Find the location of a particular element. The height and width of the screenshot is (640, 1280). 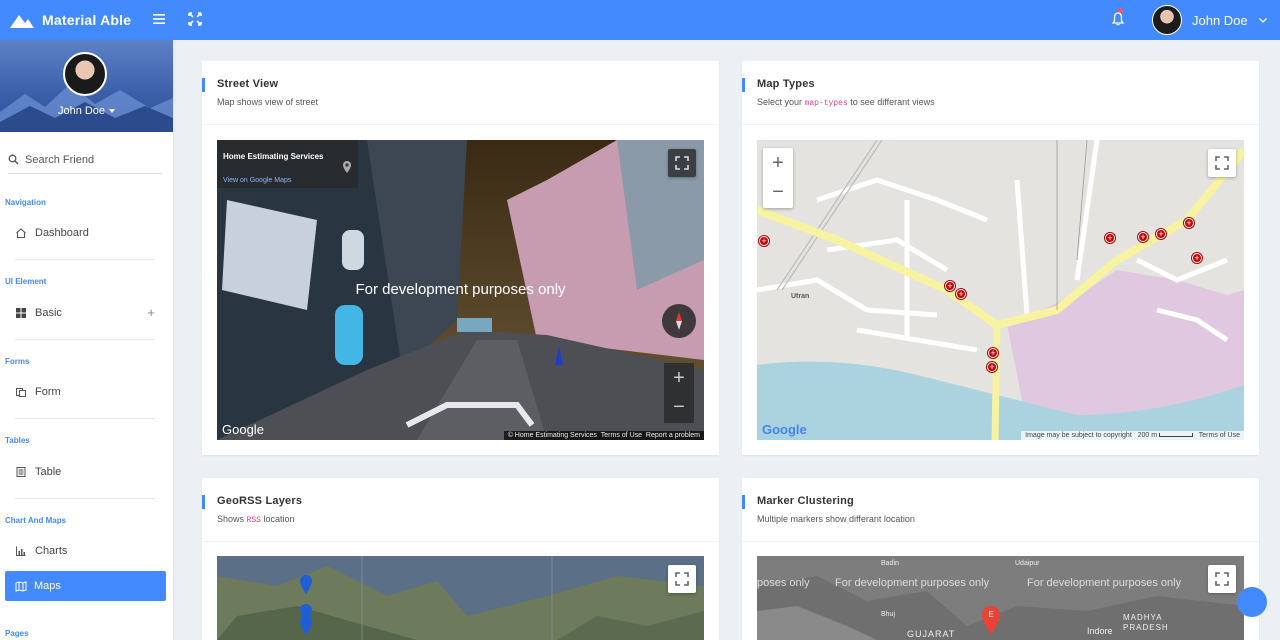

view-on-google-maps-link: View on Google Maps is located at coordinates (257, 180).